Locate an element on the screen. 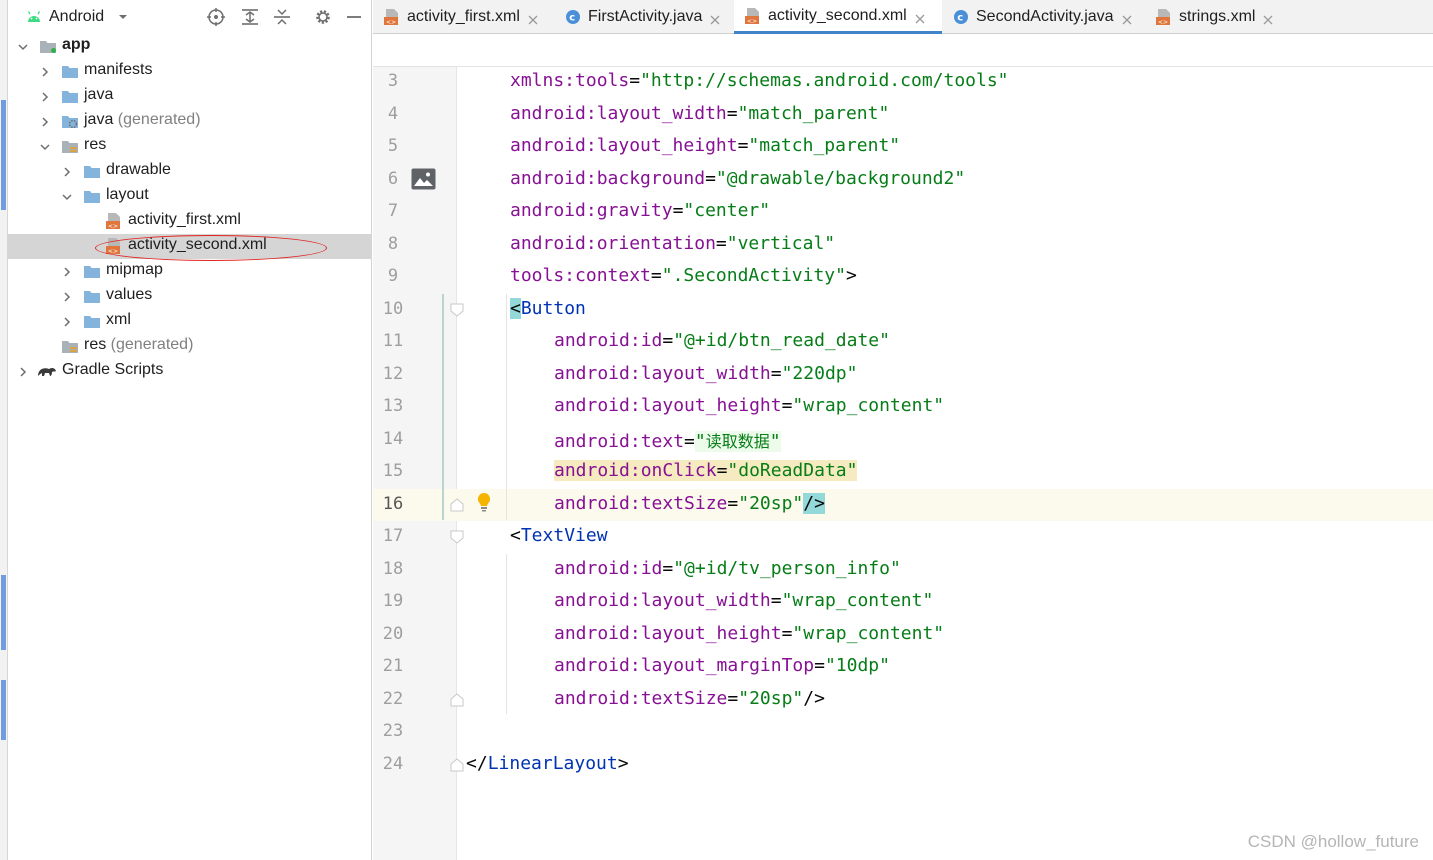 The image size is (1433, 860). tree-item-gradle-scripts: Gradle Scripts is located at coordinates (190, 371).